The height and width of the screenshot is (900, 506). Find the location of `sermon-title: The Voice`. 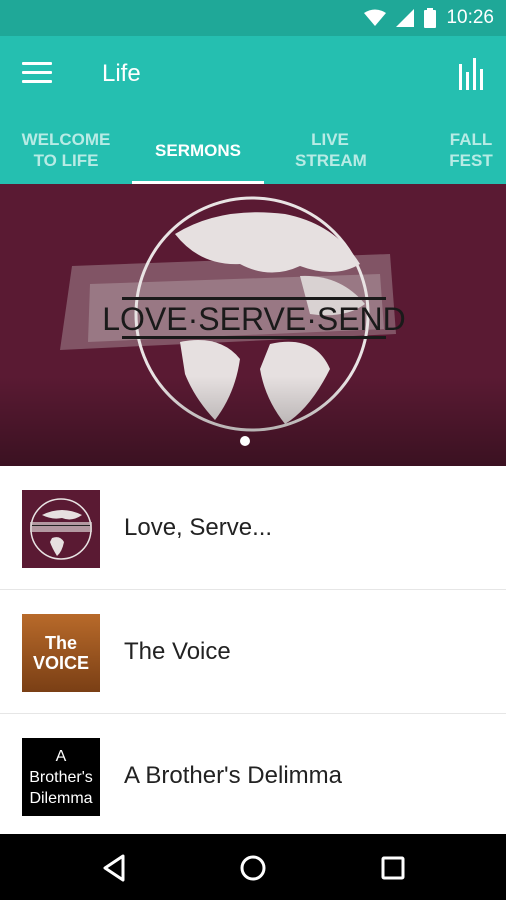

sermon-title: The Voice is located at coordinates (177, 651).